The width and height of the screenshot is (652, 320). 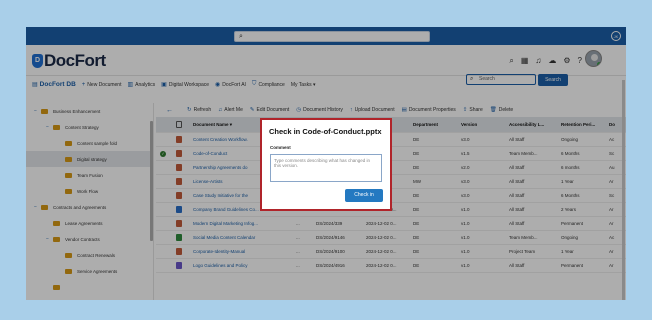 I want to click on dialog-title: Check in Code-of-Conduct.pptx, so click(x=325, y=131).